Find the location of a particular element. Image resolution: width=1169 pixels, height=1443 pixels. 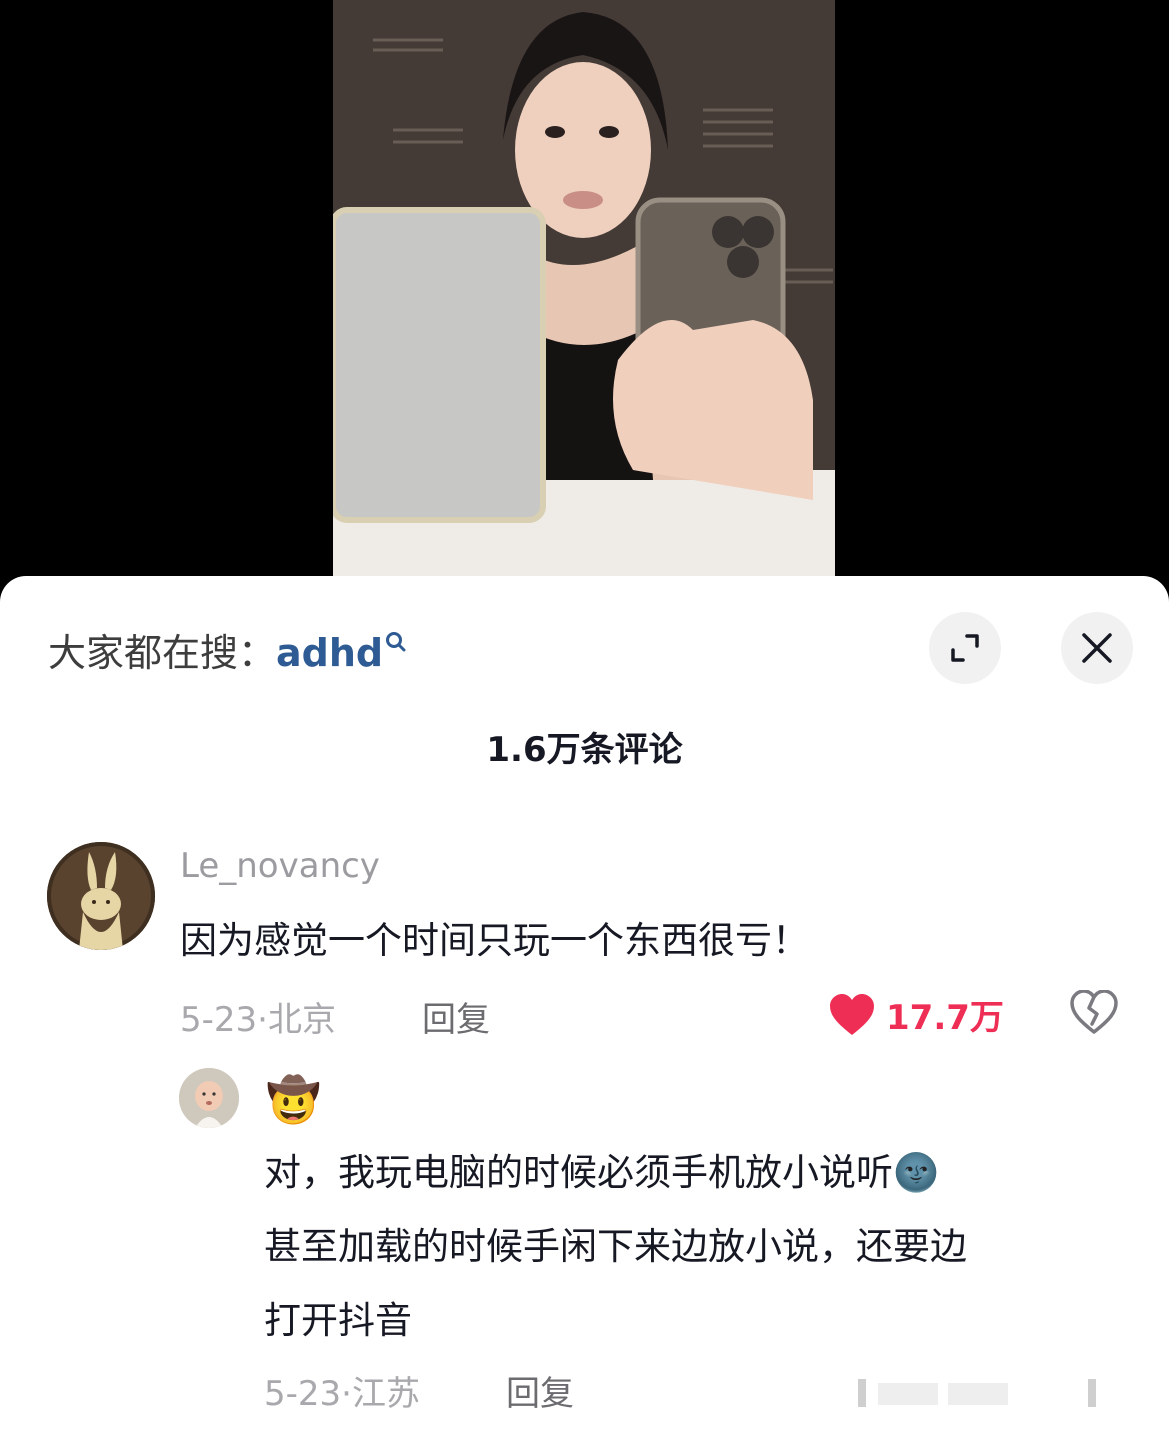

like-button: 17.7万 is located at coordinates (916, 1014).